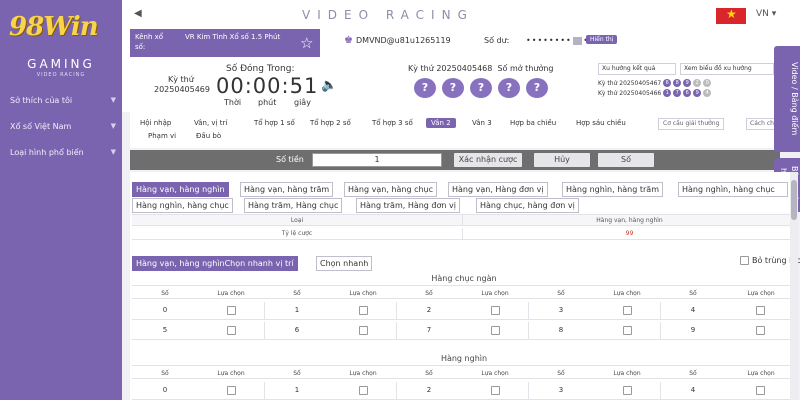  I want to click on back-arrow-icon: ◀, so click(138, 13).